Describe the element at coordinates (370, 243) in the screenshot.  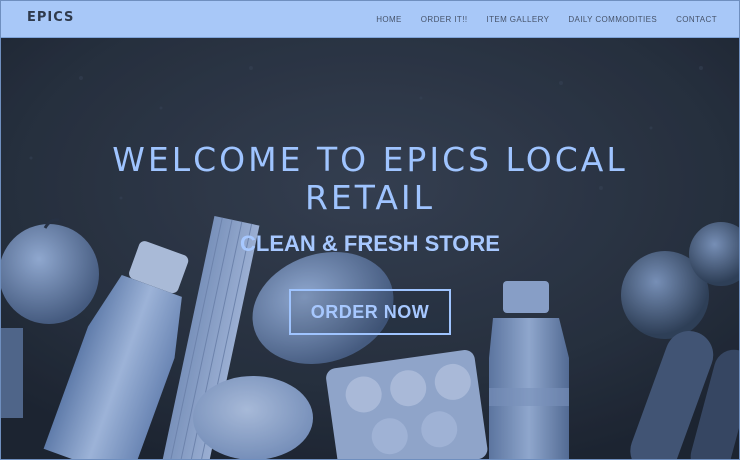
I see `hero-subtitle: CLEAN & FRESH STORE` at that location.